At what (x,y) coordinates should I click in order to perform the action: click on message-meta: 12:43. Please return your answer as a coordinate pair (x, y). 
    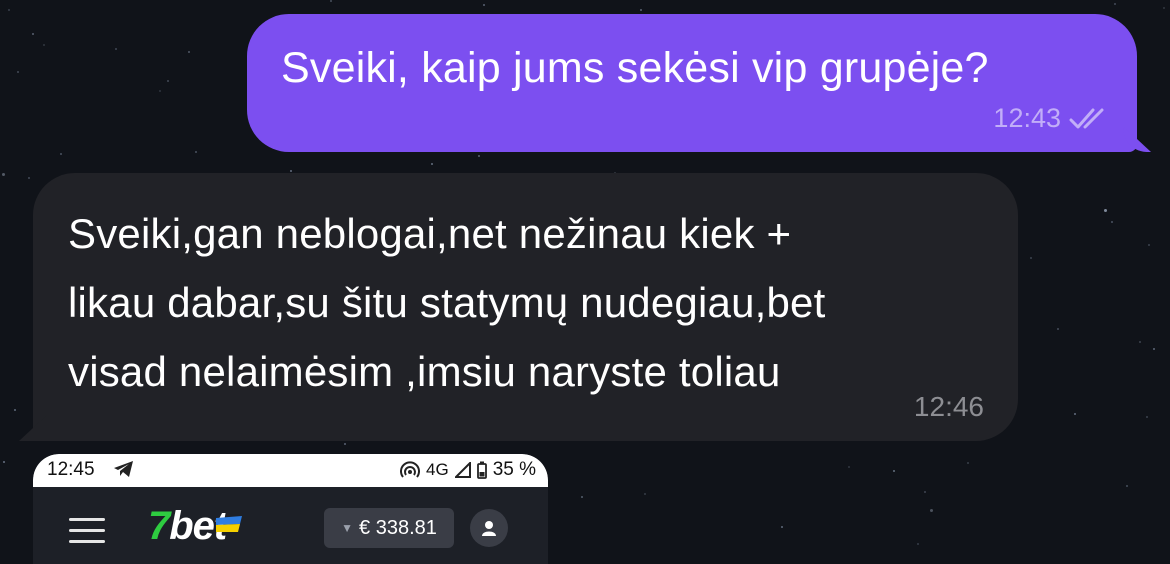
    Looking at the image, I should click on (1052, 118).